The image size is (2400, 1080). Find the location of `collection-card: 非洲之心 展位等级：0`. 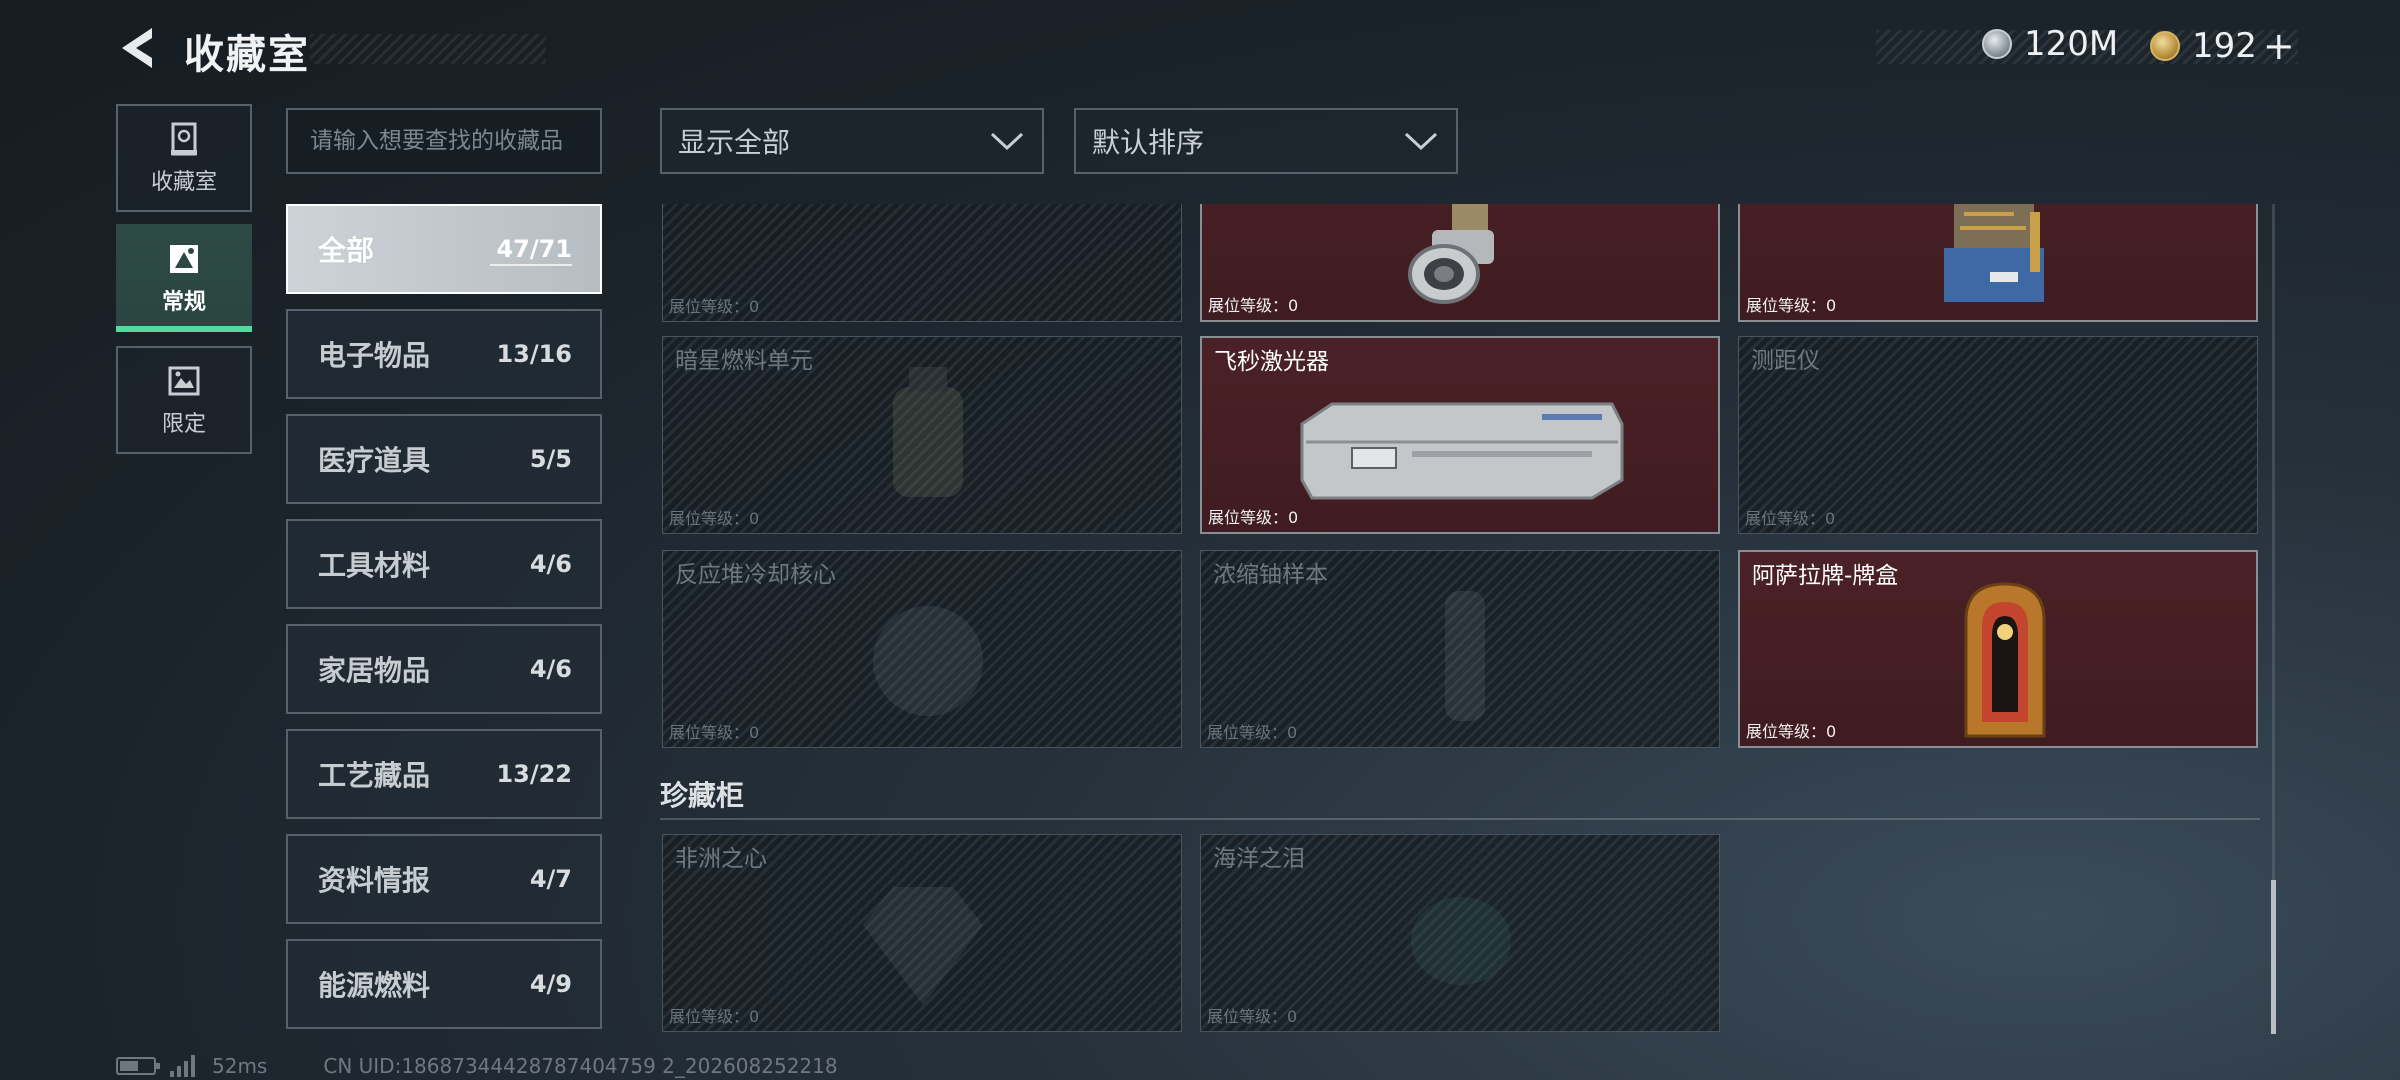

collection-card: 非洲之心 展位等级：0 is located at coordinates (922, 933).